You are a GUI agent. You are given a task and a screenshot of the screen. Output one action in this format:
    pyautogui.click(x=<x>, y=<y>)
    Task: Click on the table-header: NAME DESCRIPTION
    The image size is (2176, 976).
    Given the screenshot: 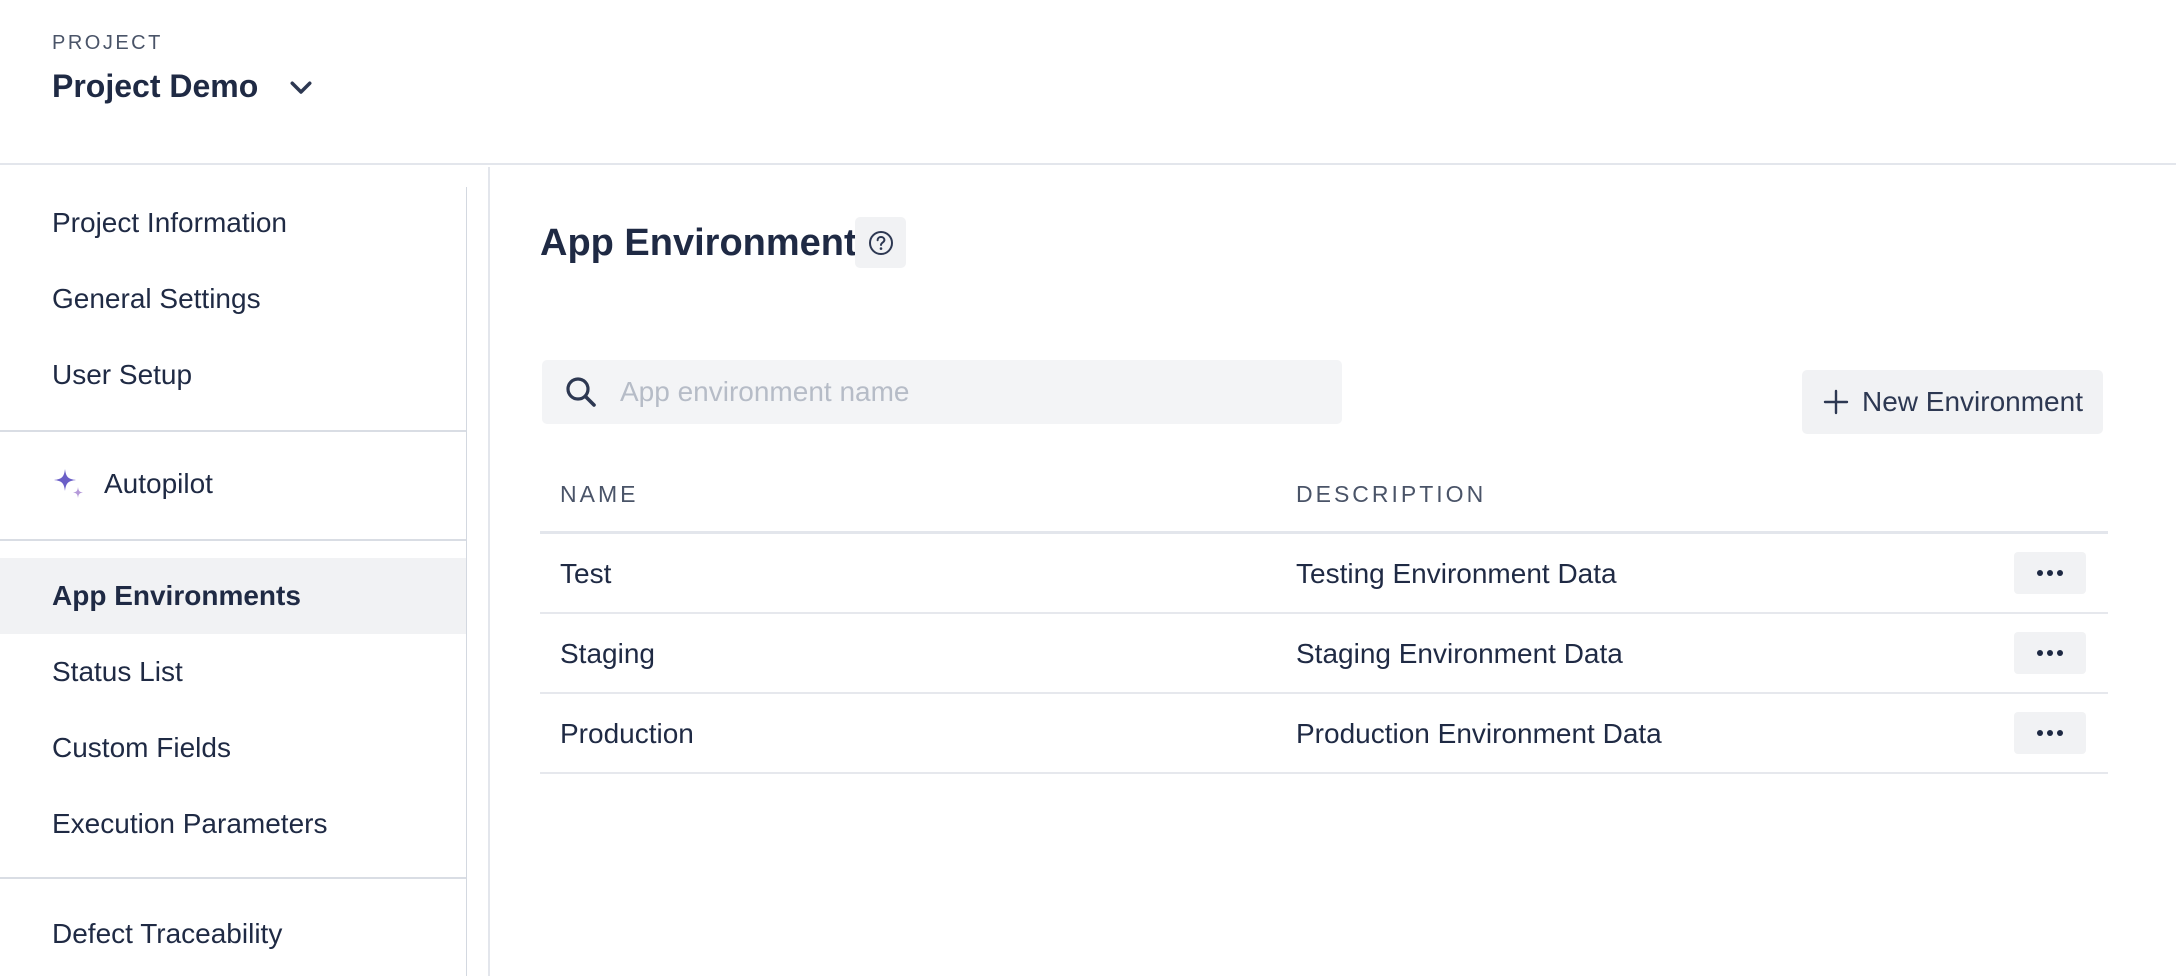 What is the action you would take?
    pyautogui.click(x=1324, y=497)
    